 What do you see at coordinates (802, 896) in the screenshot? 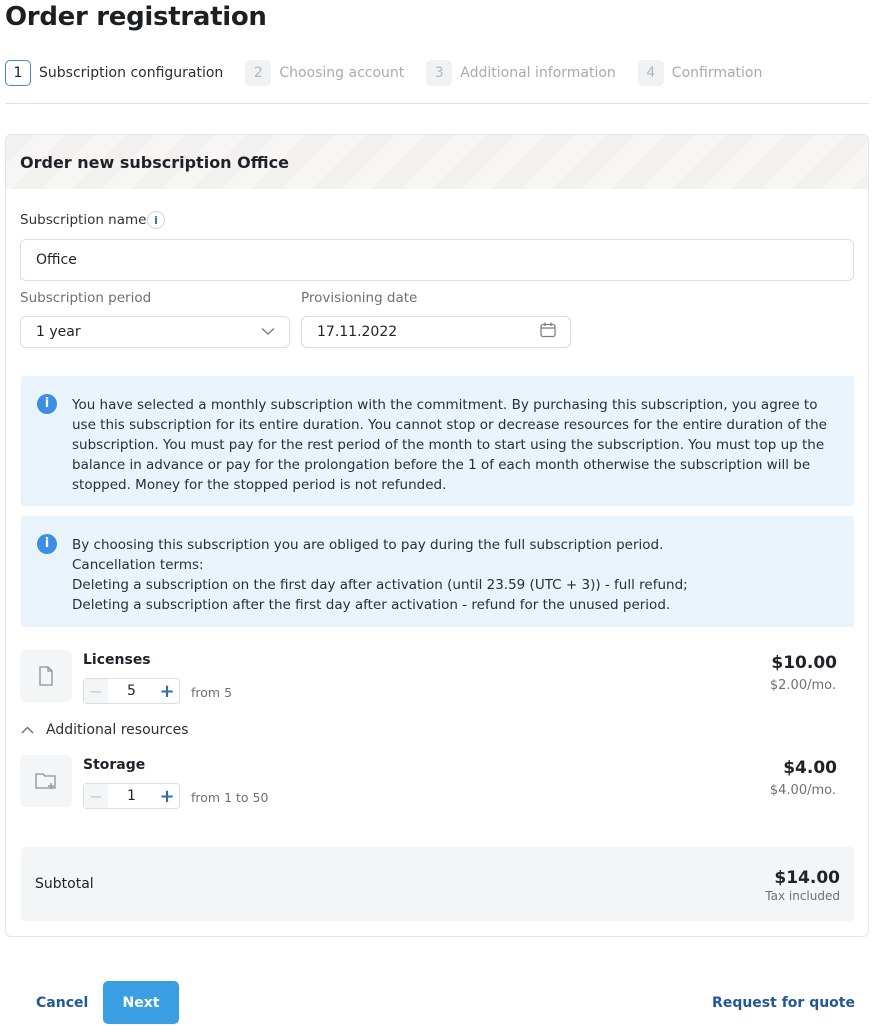
I see `tax-note: Tax included` at bounding box center [802, 896].